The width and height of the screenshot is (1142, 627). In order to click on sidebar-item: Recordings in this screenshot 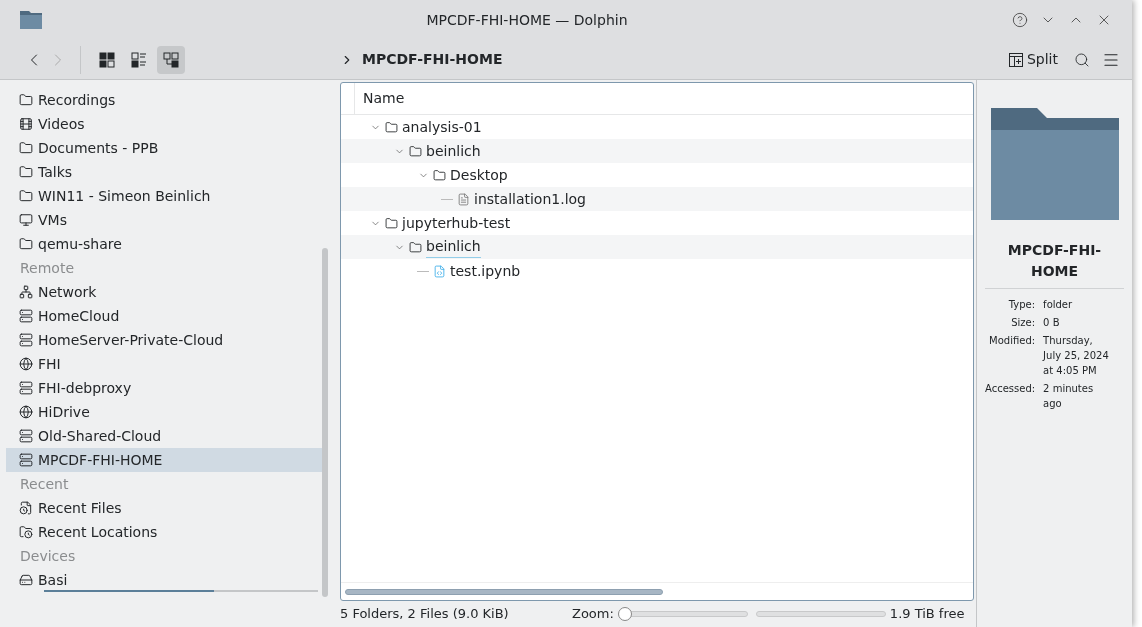, I will do `click(164, 100)`.